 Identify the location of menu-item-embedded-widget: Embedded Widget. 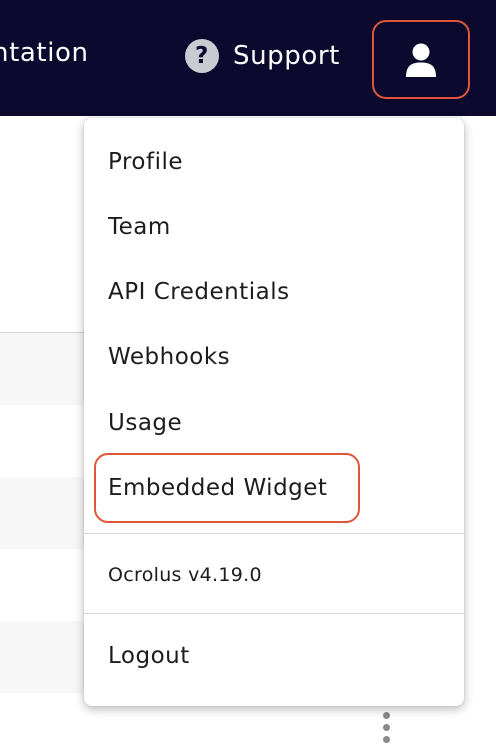
(217, 488).